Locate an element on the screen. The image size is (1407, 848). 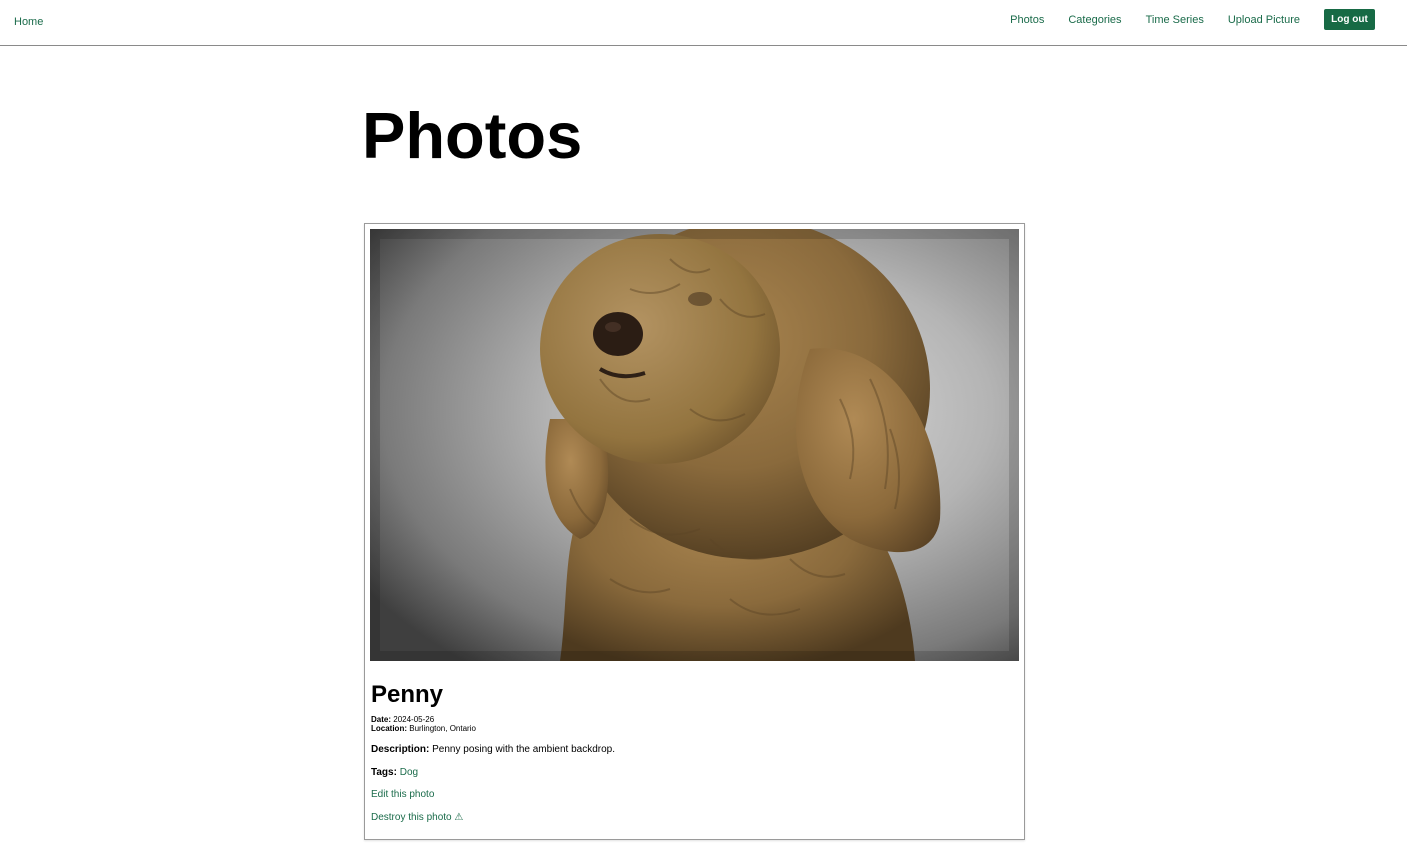
description-value: Penny posing with the ambient backdrop. is located at coordinates (524, 749).